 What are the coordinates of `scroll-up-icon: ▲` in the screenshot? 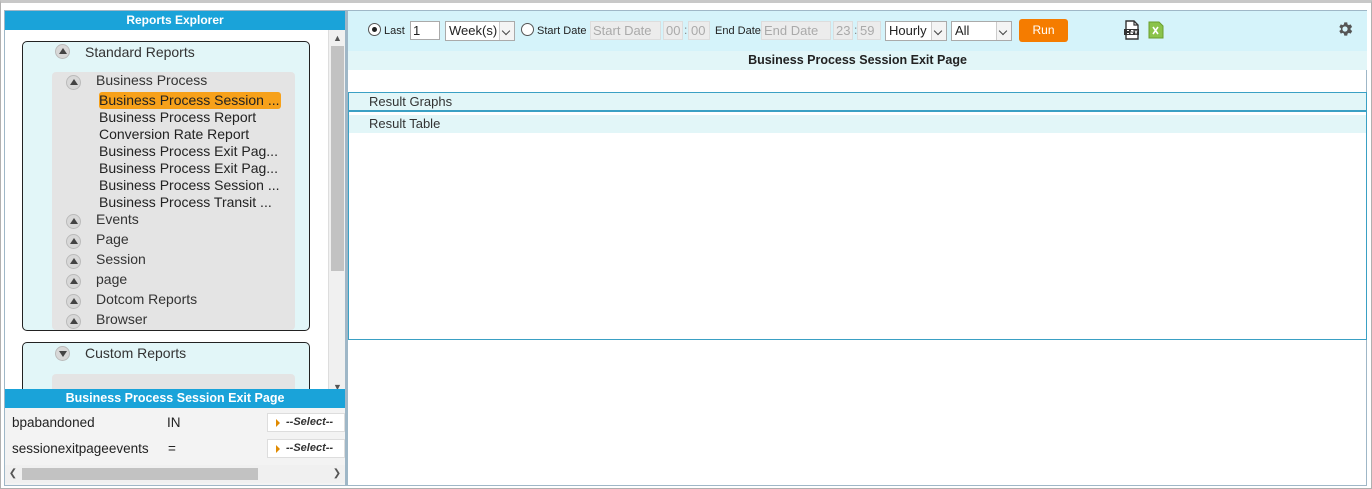 It's located at (337, 38).